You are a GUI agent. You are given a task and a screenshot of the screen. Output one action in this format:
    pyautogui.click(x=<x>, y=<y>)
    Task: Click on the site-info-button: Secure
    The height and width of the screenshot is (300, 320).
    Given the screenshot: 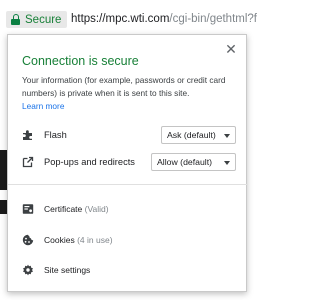 What is the action you would take?
    pyautogui.click(x=37, y=19)
    